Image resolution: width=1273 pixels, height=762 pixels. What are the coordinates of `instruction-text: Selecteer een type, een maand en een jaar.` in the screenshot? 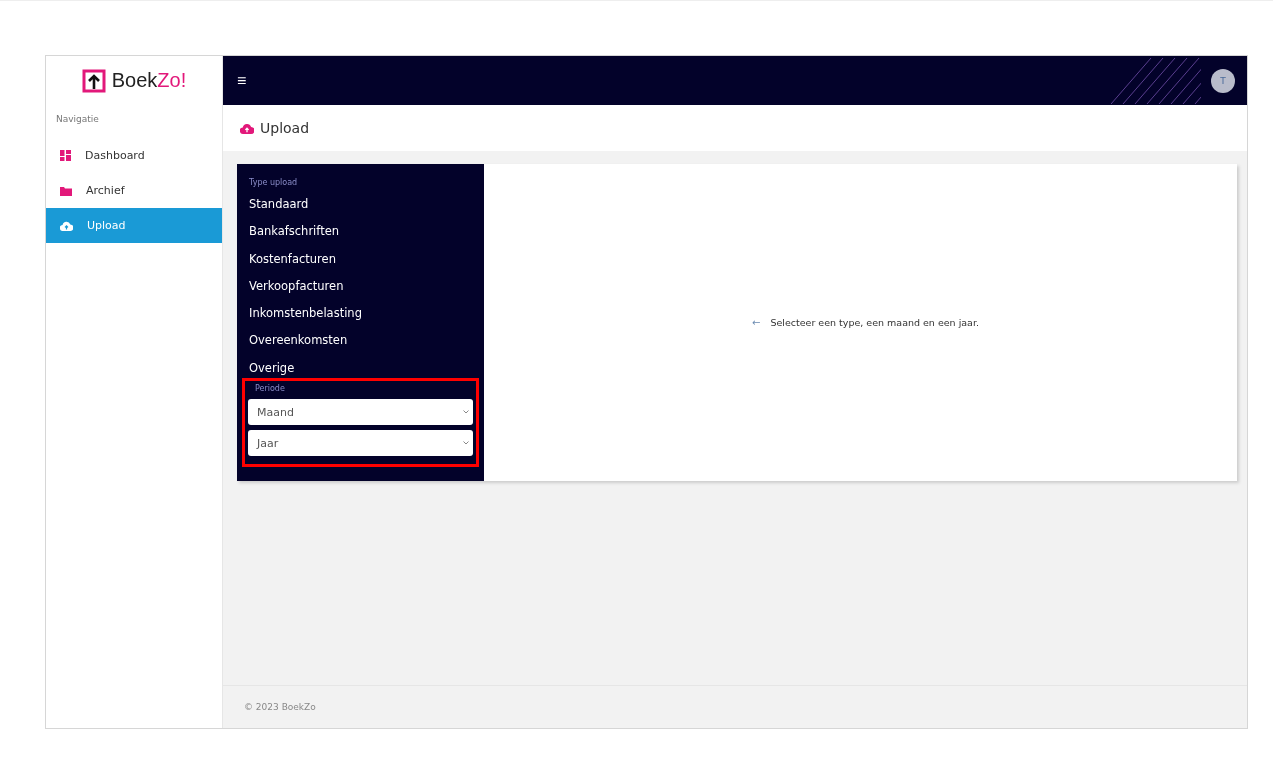 It's located at (874, 322).